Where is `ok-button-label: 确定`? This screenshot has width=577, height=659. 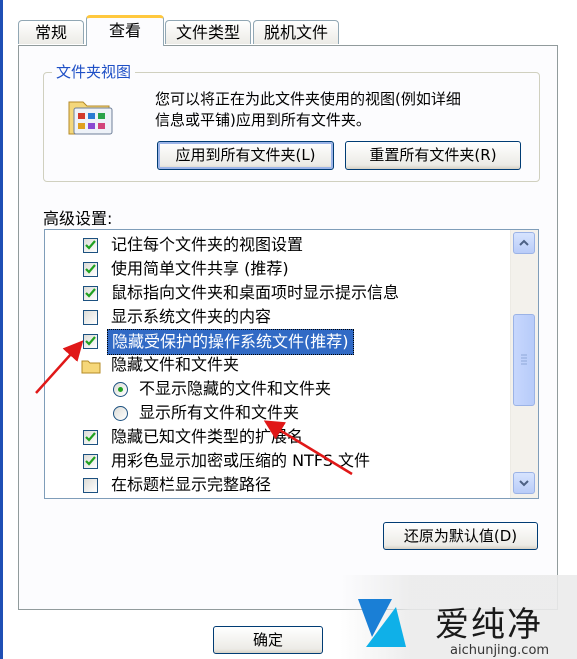 ok-button-label: 确定 is located at coordinates (267, 640).